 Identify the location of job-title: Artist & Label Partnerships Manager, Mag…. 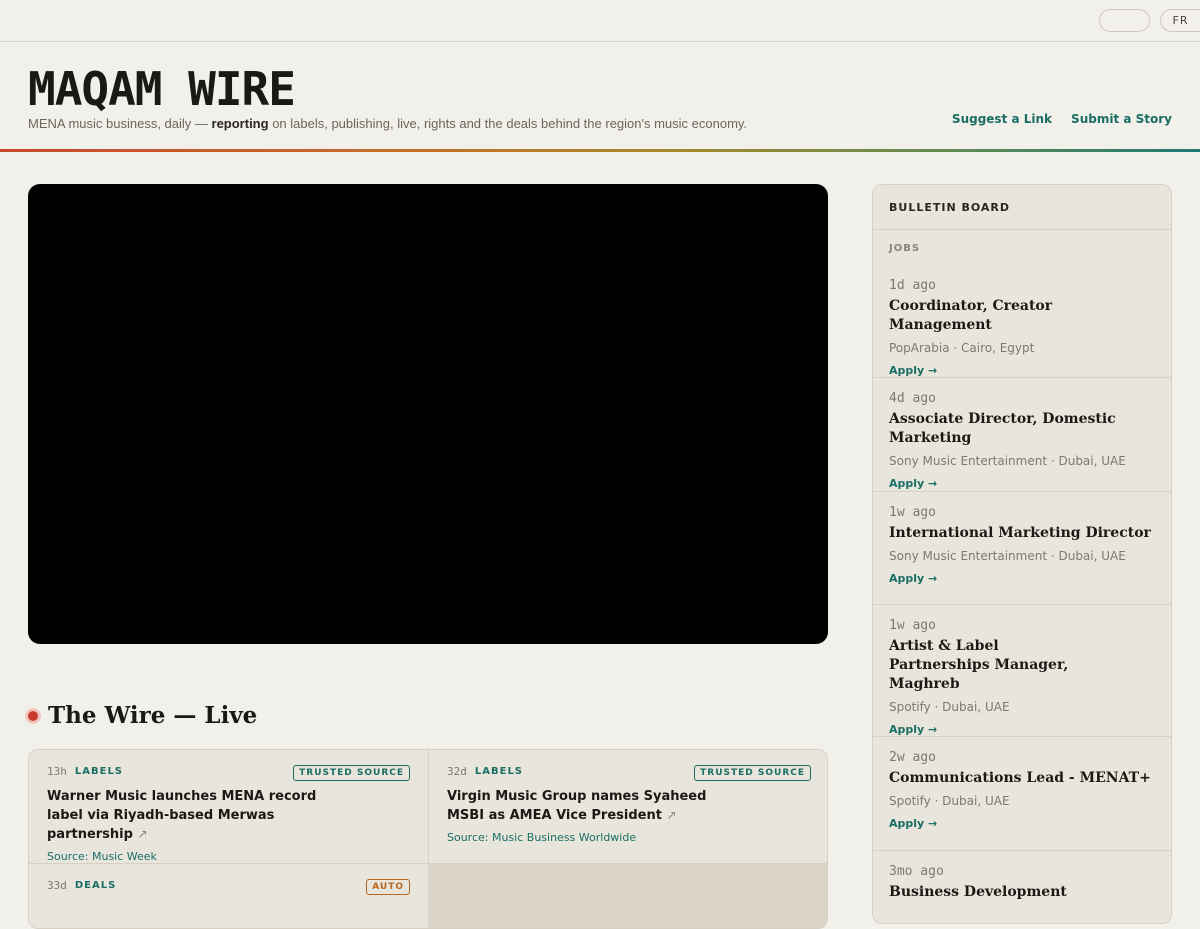
(989, 665).